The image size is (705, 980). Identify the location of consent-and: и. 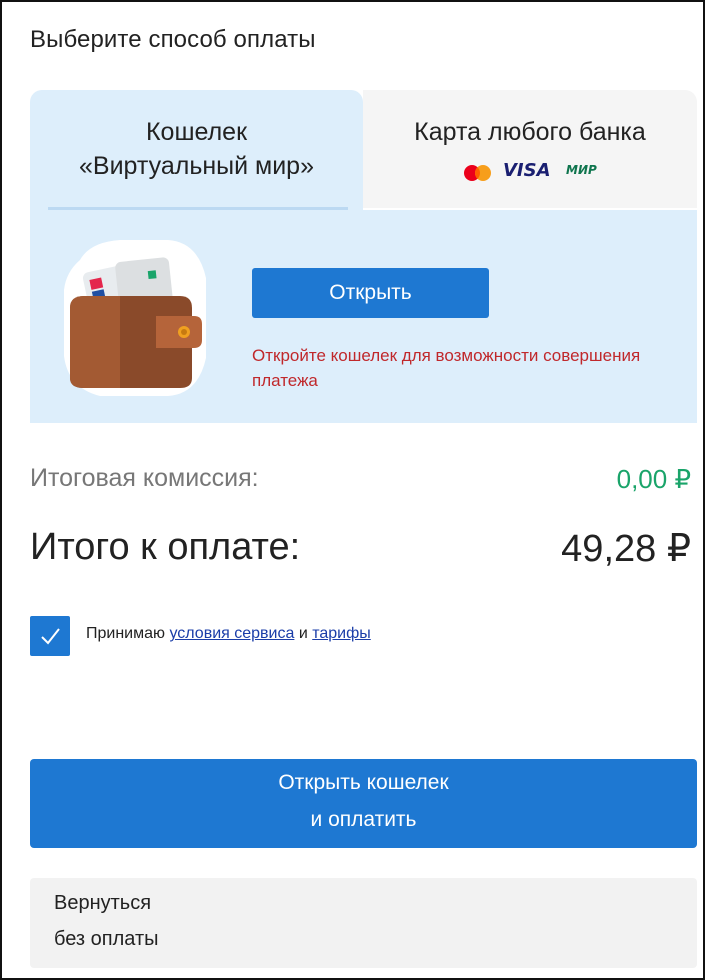
(303, 633).